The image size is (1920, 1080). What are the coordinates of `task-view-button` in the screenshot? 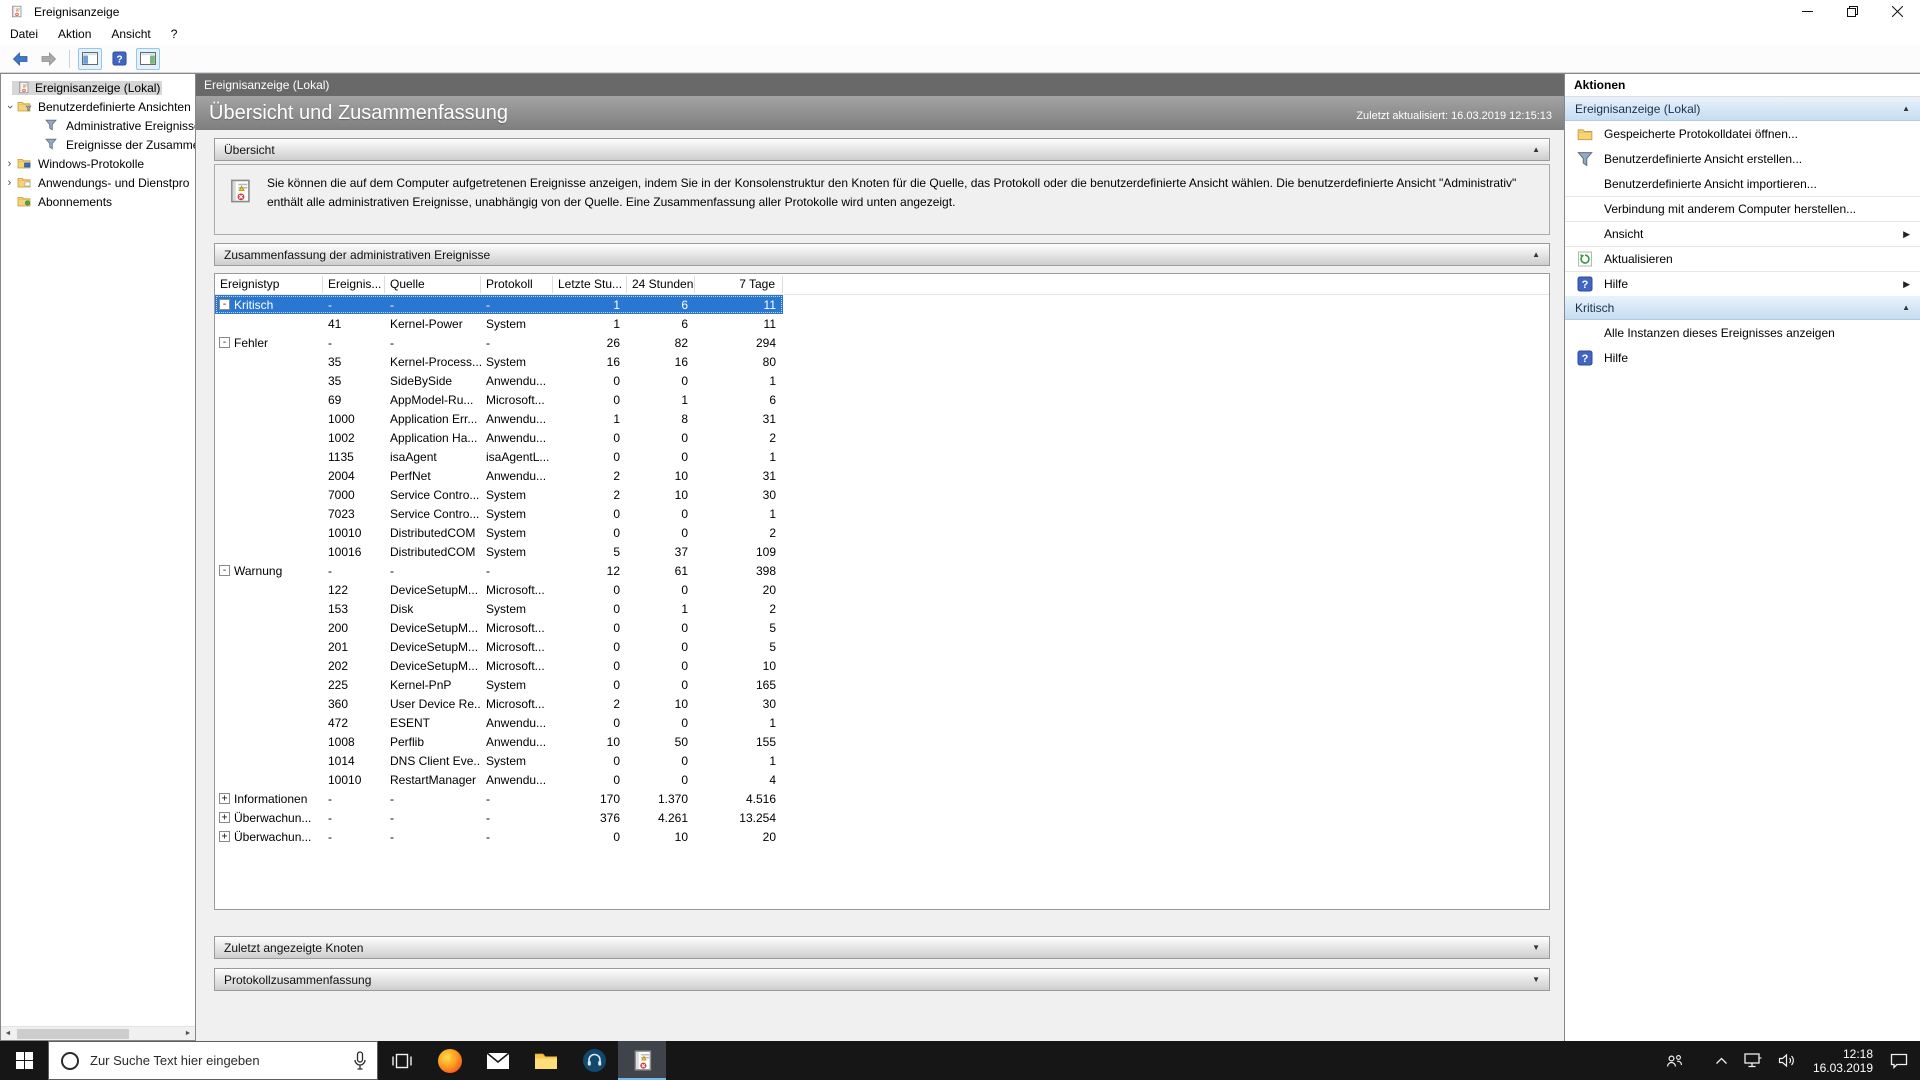 It's located at (402, 1060).